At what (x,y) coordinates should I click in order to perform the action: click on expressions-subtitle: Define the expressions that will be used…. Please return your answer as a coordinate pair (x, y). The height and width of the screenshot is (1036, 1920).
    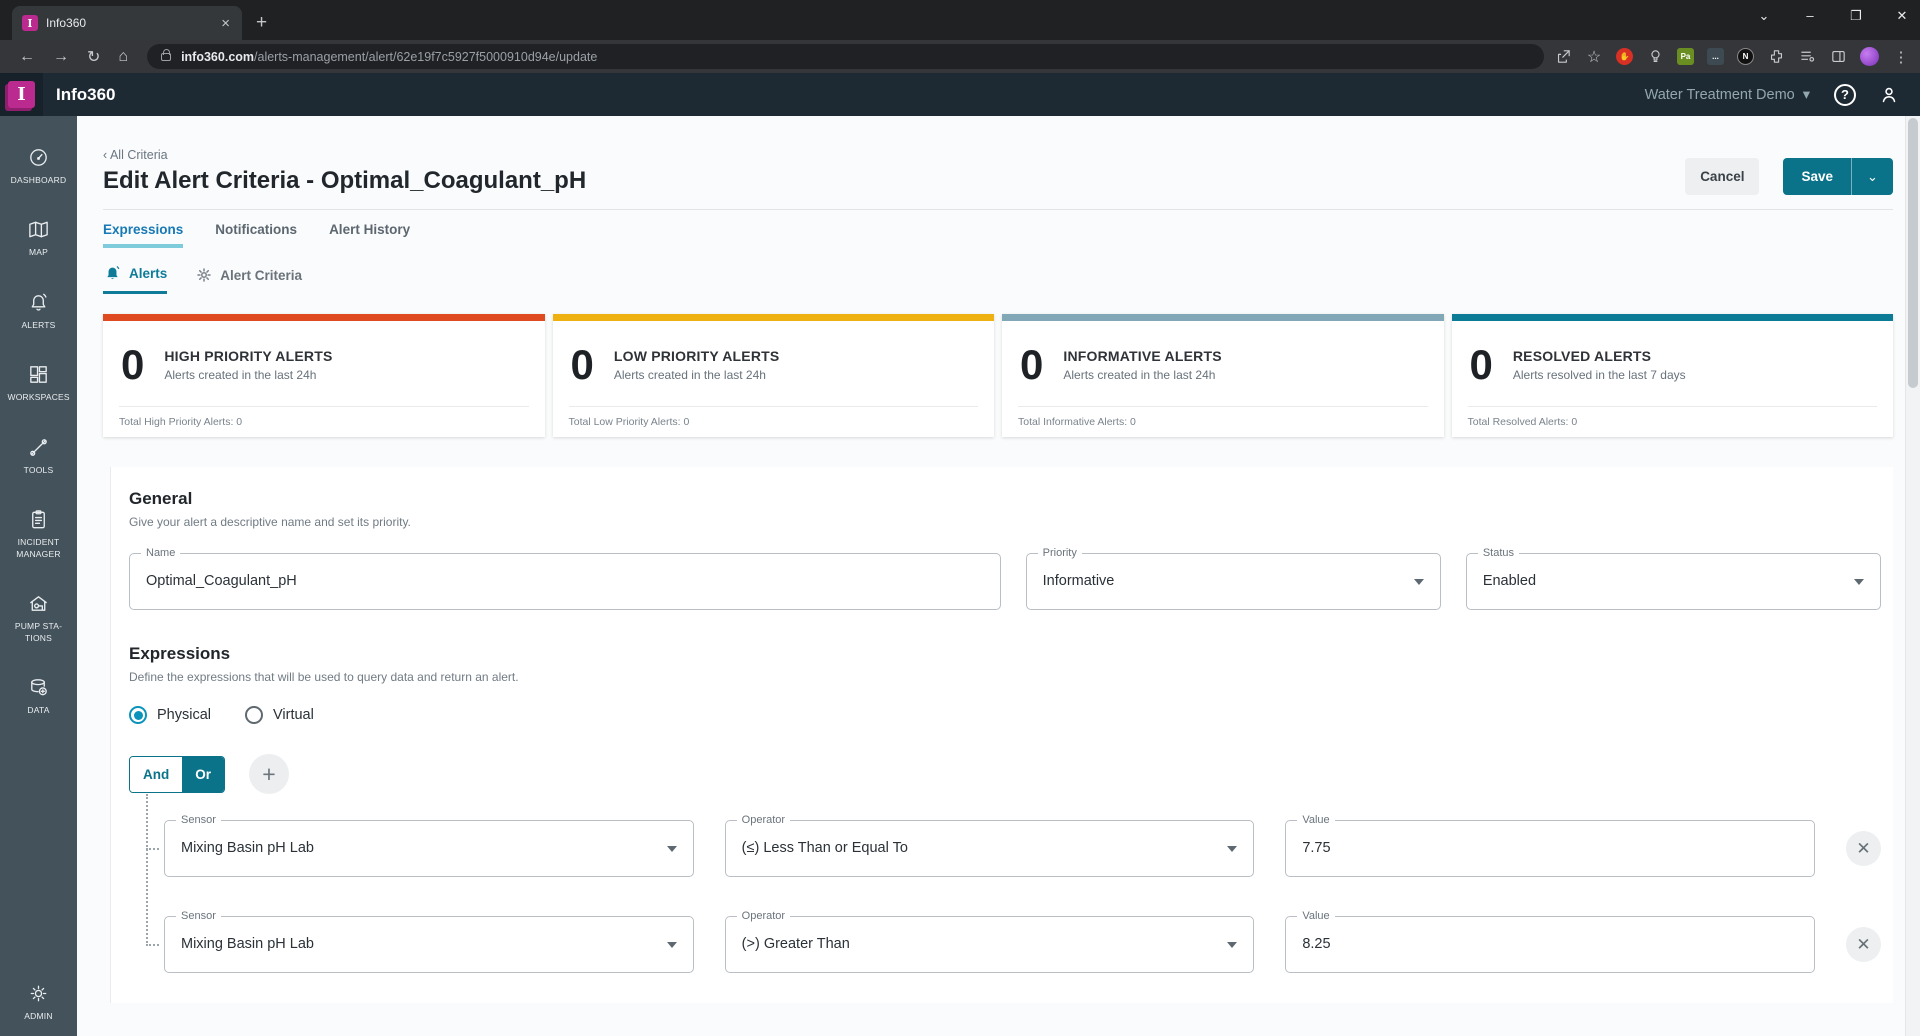
    Looking at the image, I should click on (324, 677).